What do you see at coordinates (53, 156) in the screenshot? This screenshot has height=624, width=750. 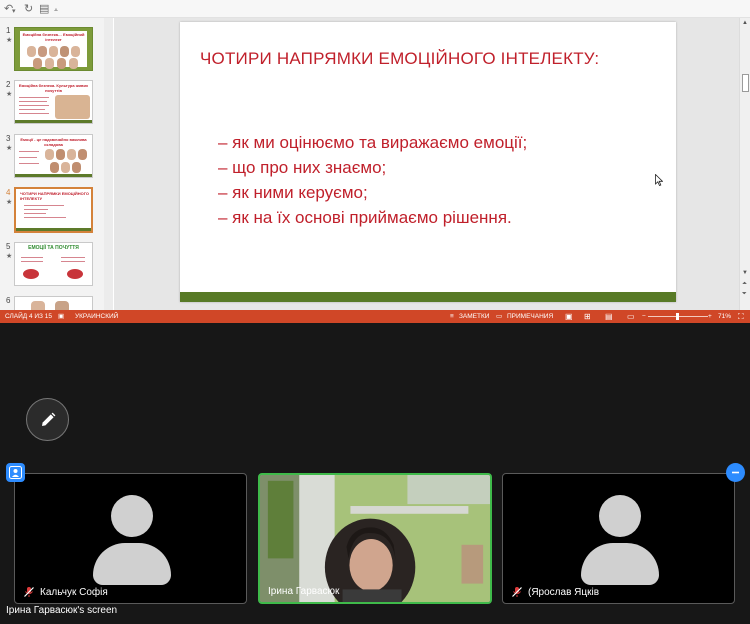 I see `thumbnail-slide-3: Емоції - це надзвичайно важлива складова` at bounding box center [53, 156].